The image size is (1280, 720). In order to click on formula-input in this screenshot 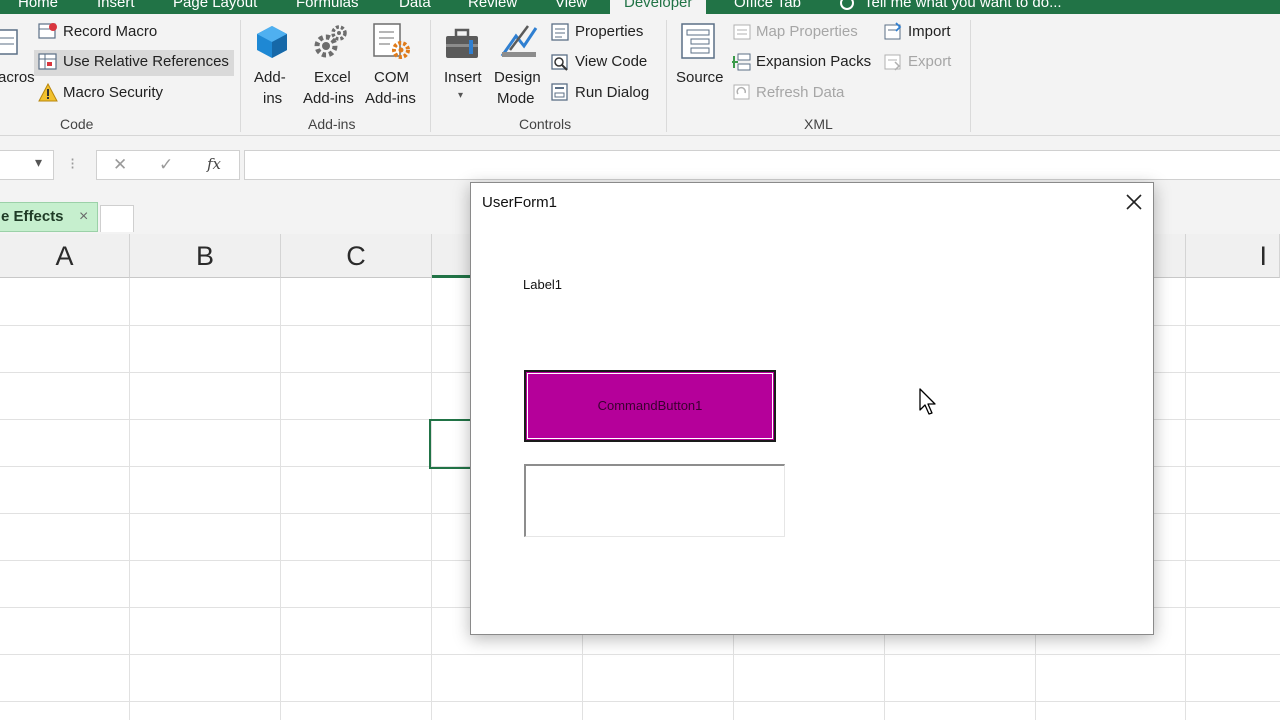, I will do `click(762, 165)`.